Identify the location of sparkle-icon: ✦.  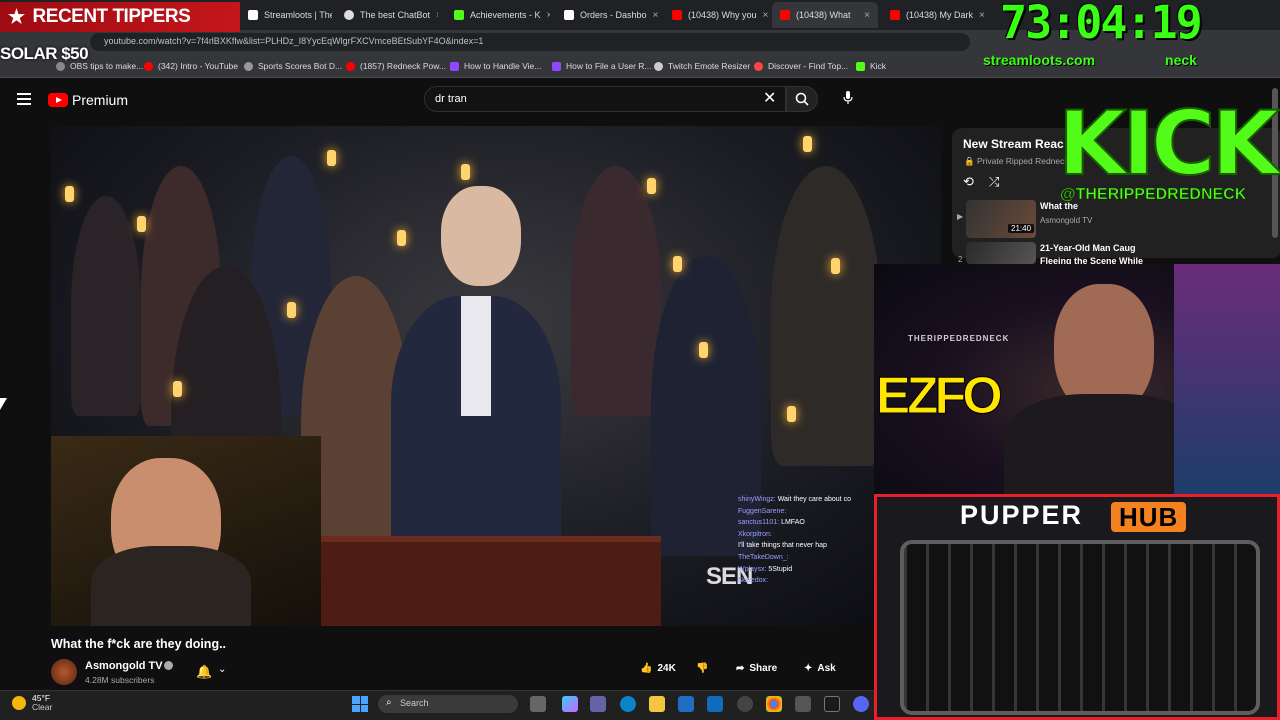
(808, 668).